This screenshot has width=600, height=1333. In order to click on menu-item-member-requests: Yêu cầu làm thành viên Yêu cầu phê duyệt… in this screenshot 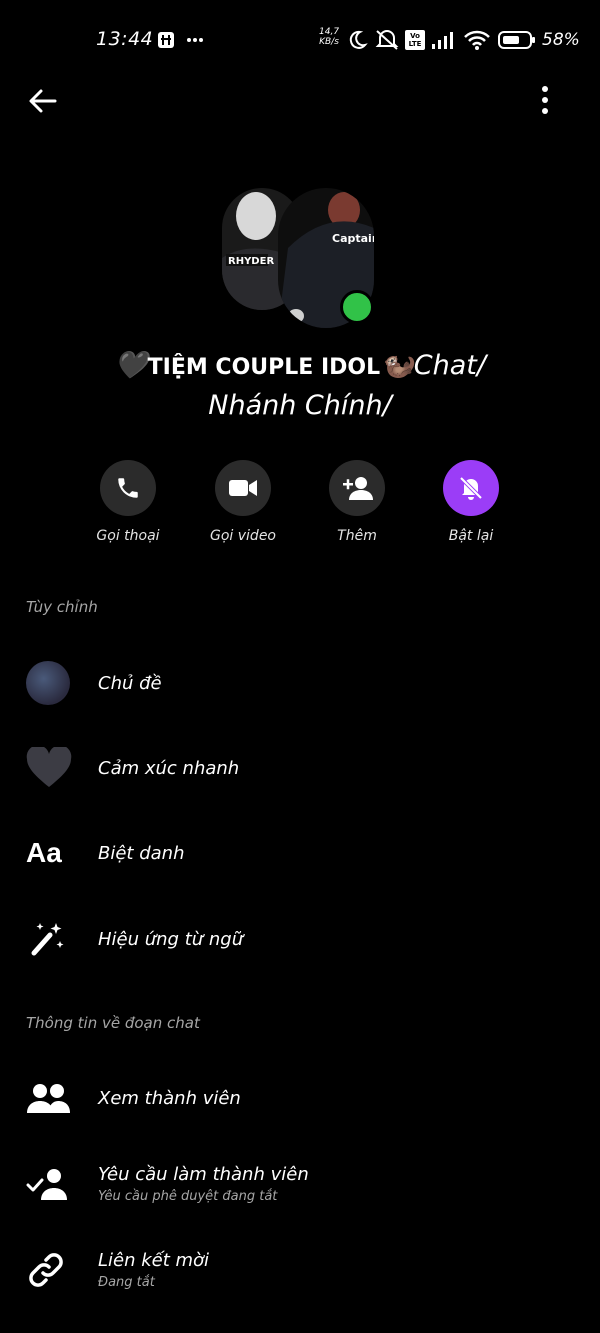, I will do `click(300, 1184)`.